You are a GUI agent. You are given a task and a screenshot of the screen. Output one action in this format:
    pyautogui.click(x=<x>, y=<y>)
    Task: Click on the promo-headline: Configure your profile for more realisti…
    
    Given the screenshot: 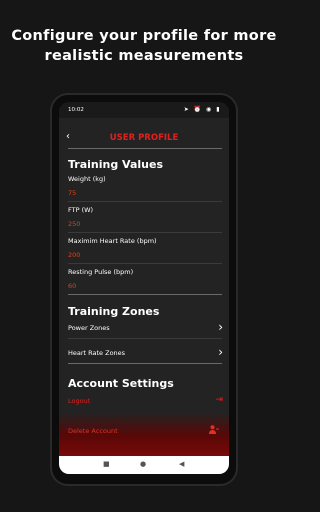 What is the action you would take?
    pyautogui.click(x=144, y=46)
    